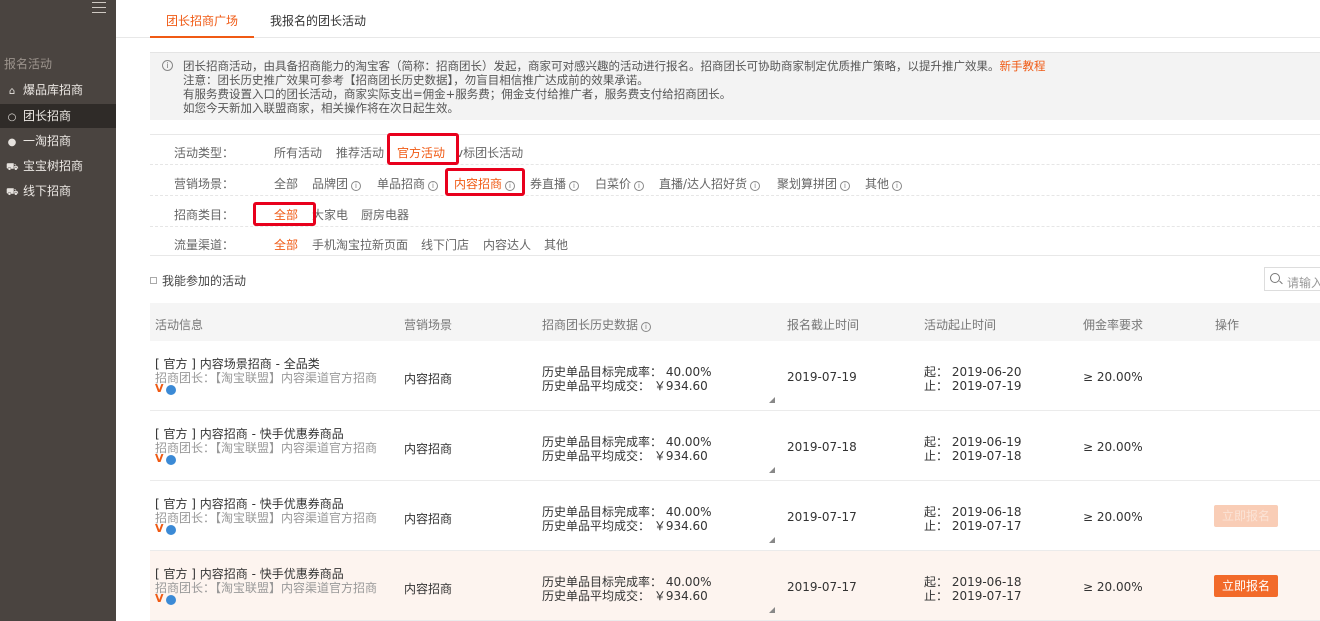 This screenshot has width=1320, height=621. I want to click on filter-label: 招商类目：, so click(204, 215).